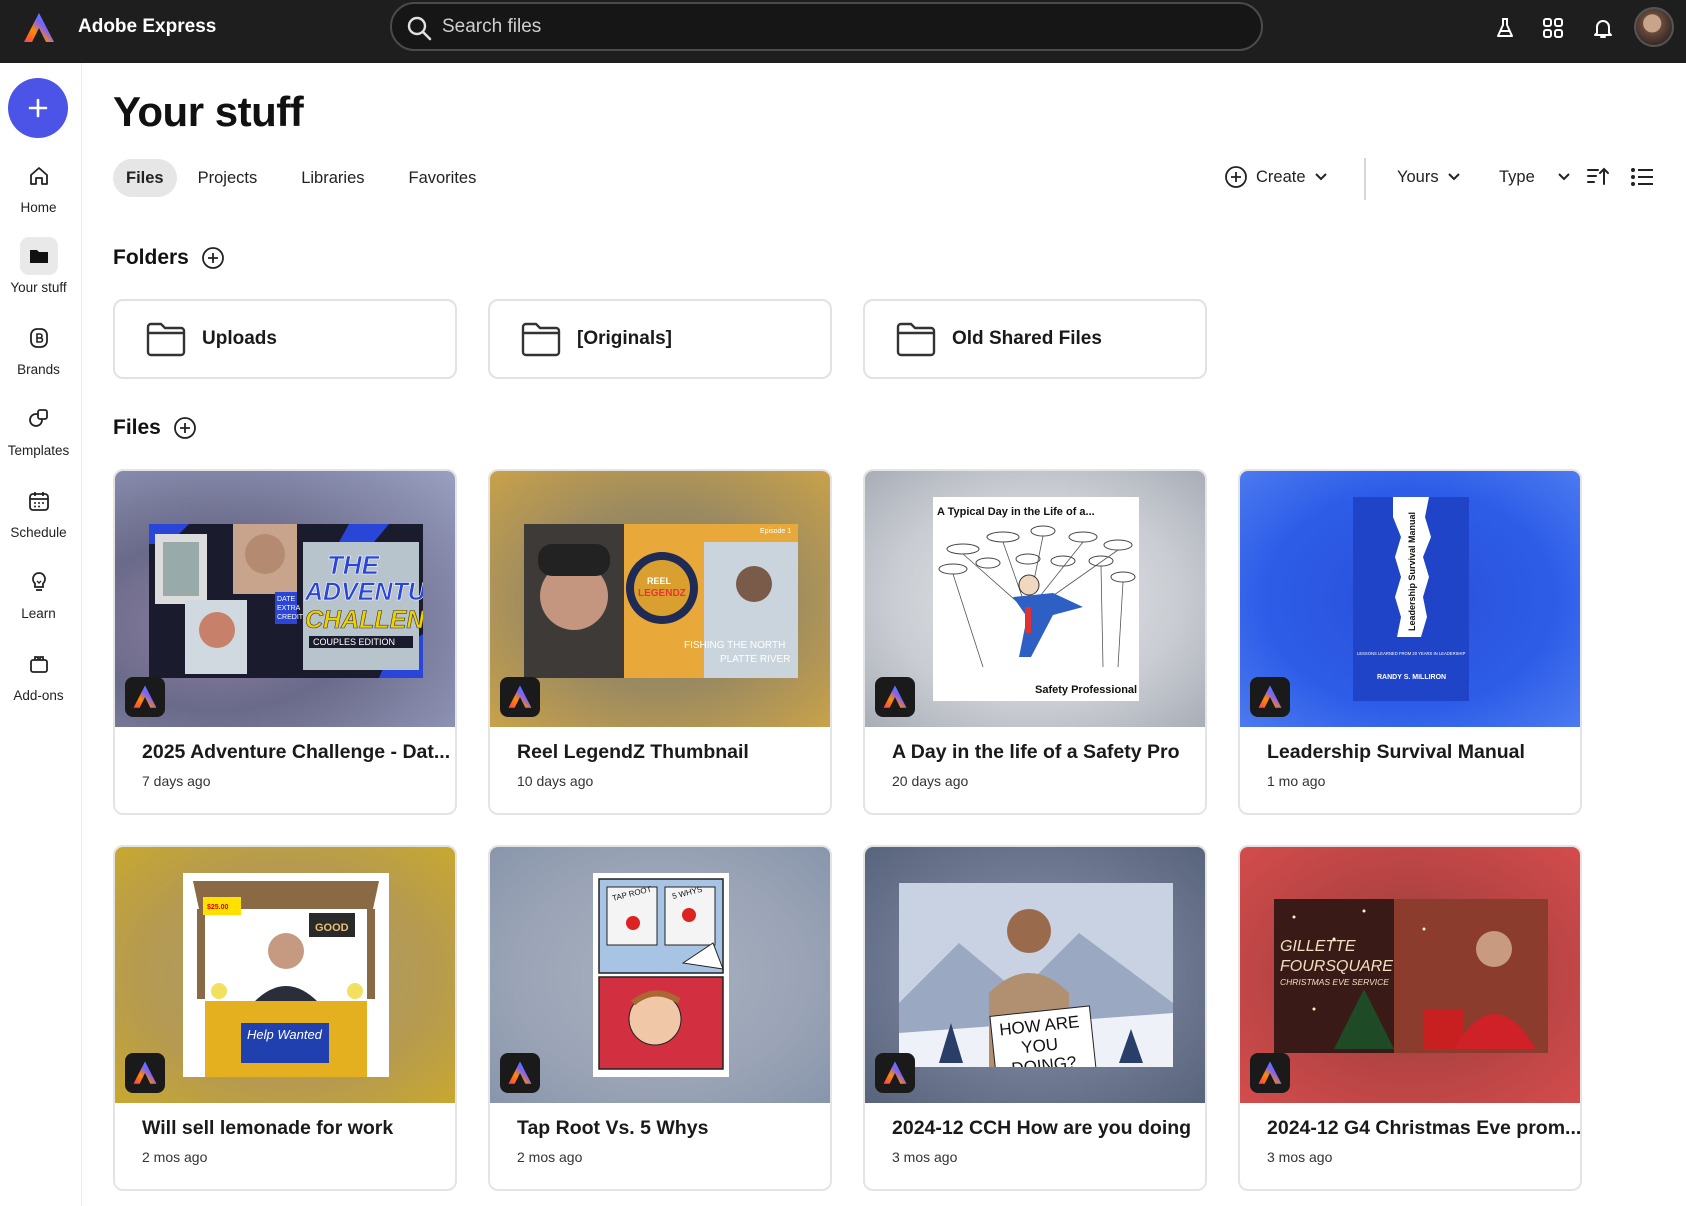  What do you see at coordinates (38, 695) in the screenshot?
I see `rail-item-label: Add-ons` at bounding box center [38, 695].